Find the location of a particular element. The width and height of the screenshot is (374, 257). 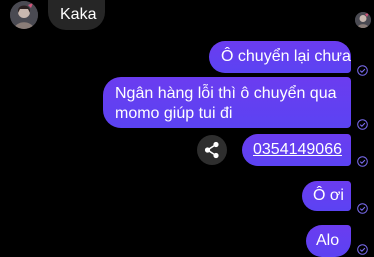

seen-by-avatar is located at coordinates (363, 20).